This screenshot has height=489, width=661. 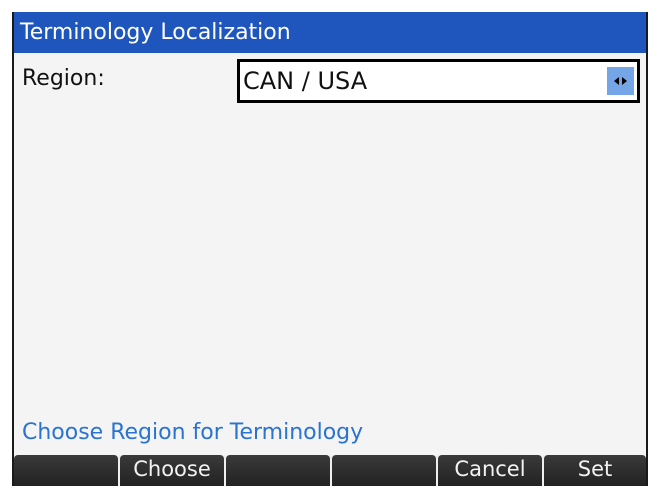 I want to click on softkey-bar: Choose Cancel Set, so click(x=330, y=470).